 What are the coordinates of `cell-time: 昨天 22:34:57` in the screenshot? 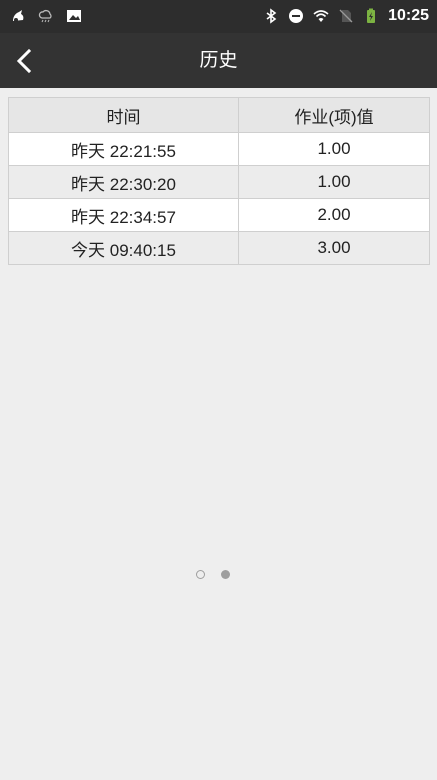 It's located at (123, 215).